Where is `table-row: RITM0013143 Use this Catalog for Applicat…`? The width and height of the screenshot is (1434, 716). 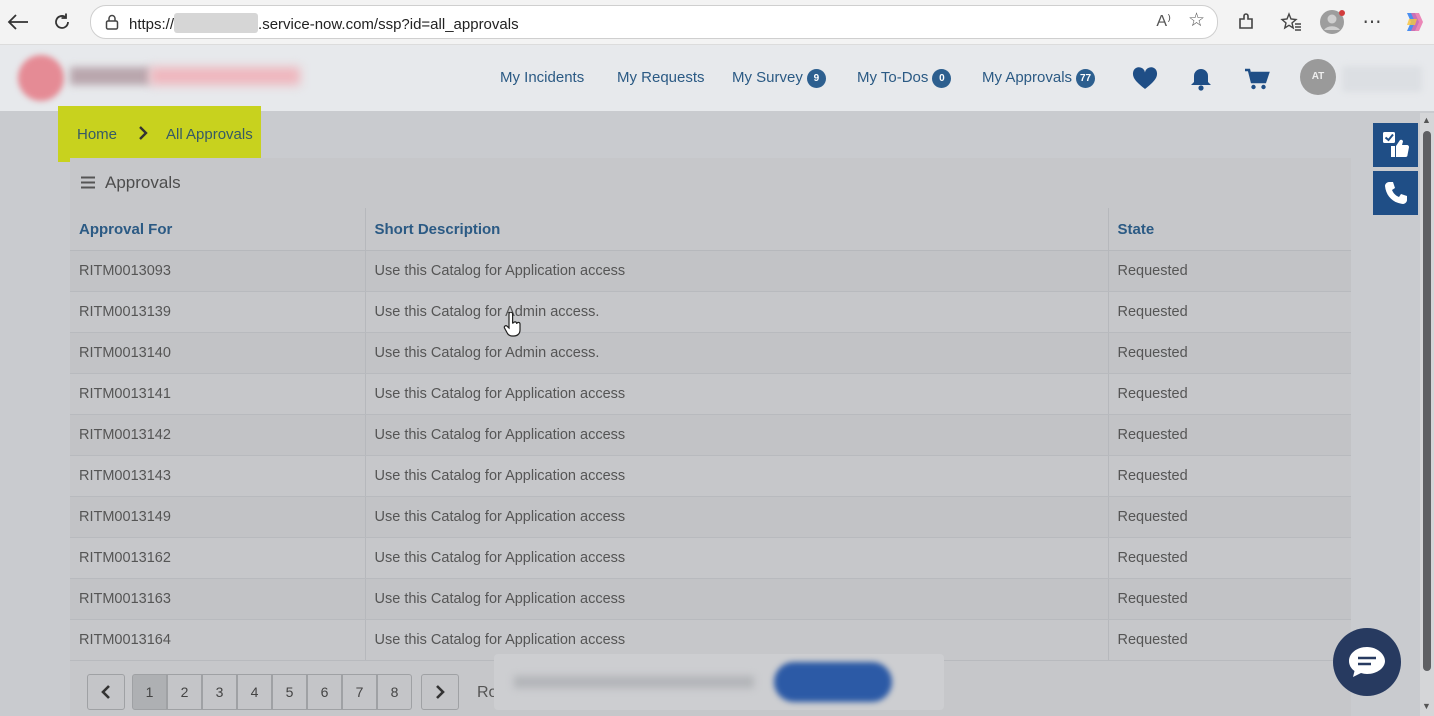
table-row: RITM0013143 Use this Catalog for Applicat… is located at coordinates (710, 476).